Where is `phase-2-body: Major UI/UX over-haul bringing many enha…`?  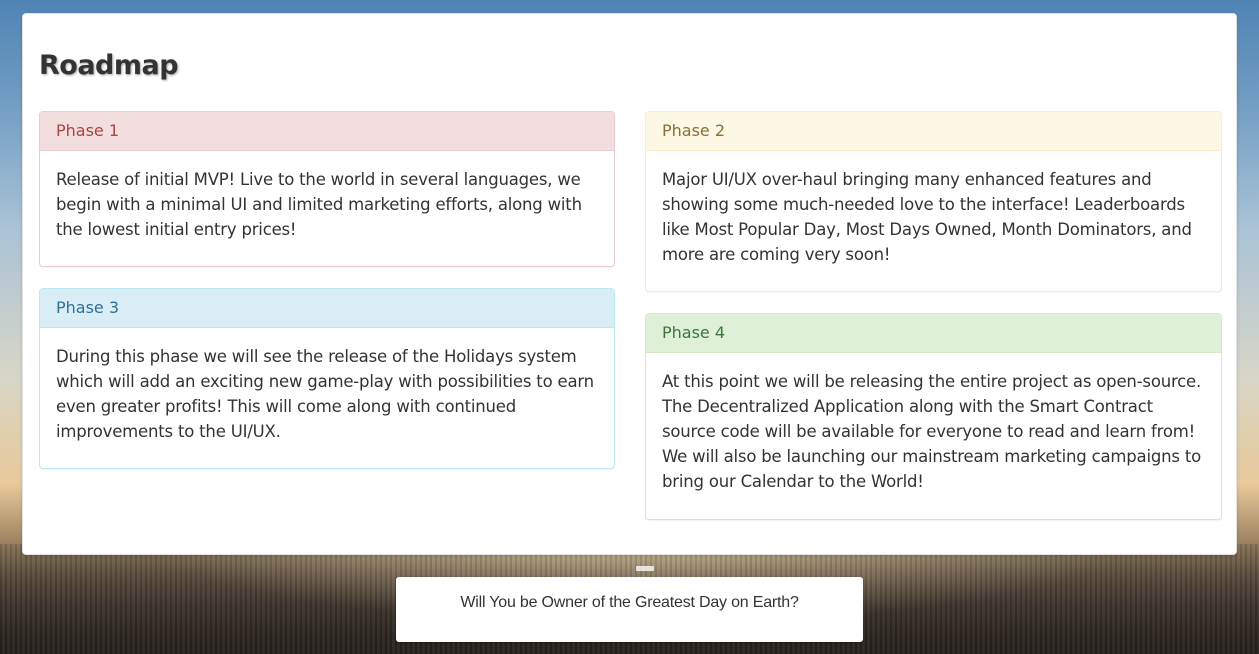 phase-2-body: Major UI/UX over-haul bringing many enha… is located at coordinates (927, 217).